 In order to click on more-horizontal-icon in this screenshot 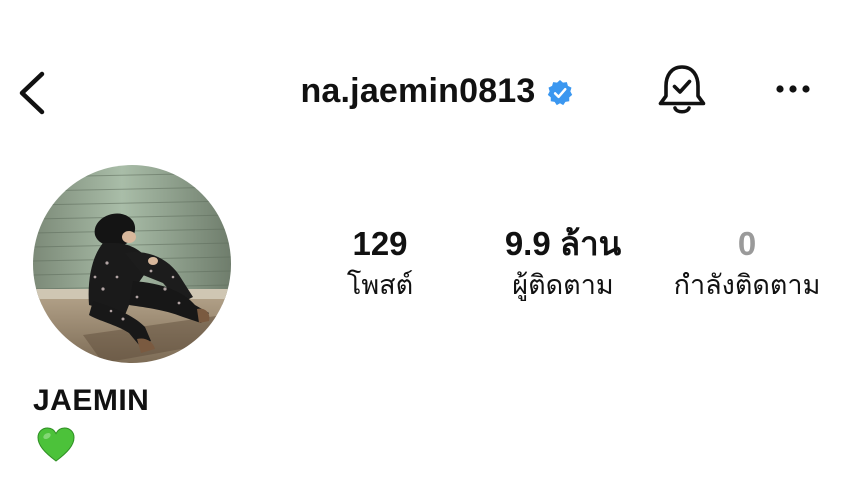, I will do `click(793, 89)`.